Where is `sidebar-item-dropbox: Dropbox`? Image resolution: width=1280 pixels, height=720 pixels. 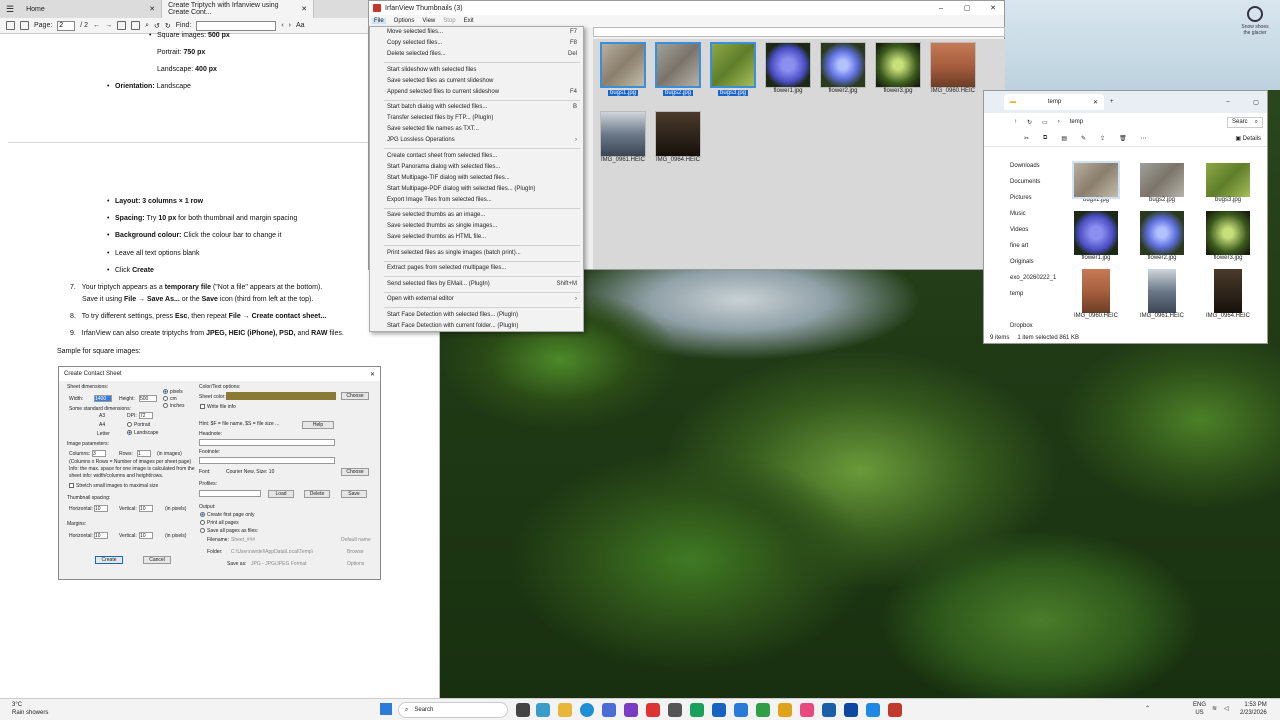
sidebar-item-dropbox: Dropbox is located at coordinates (1021, 326).